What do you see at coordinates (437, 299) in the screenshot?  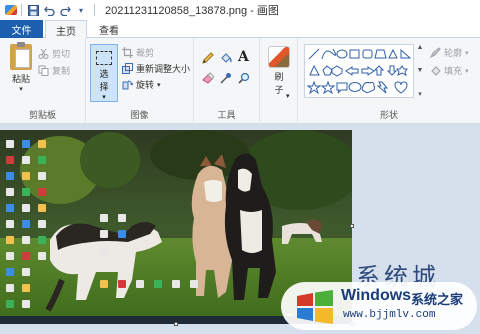 I see `watermark-brand-cn: 系统之家` at bounding box center [437, 299].